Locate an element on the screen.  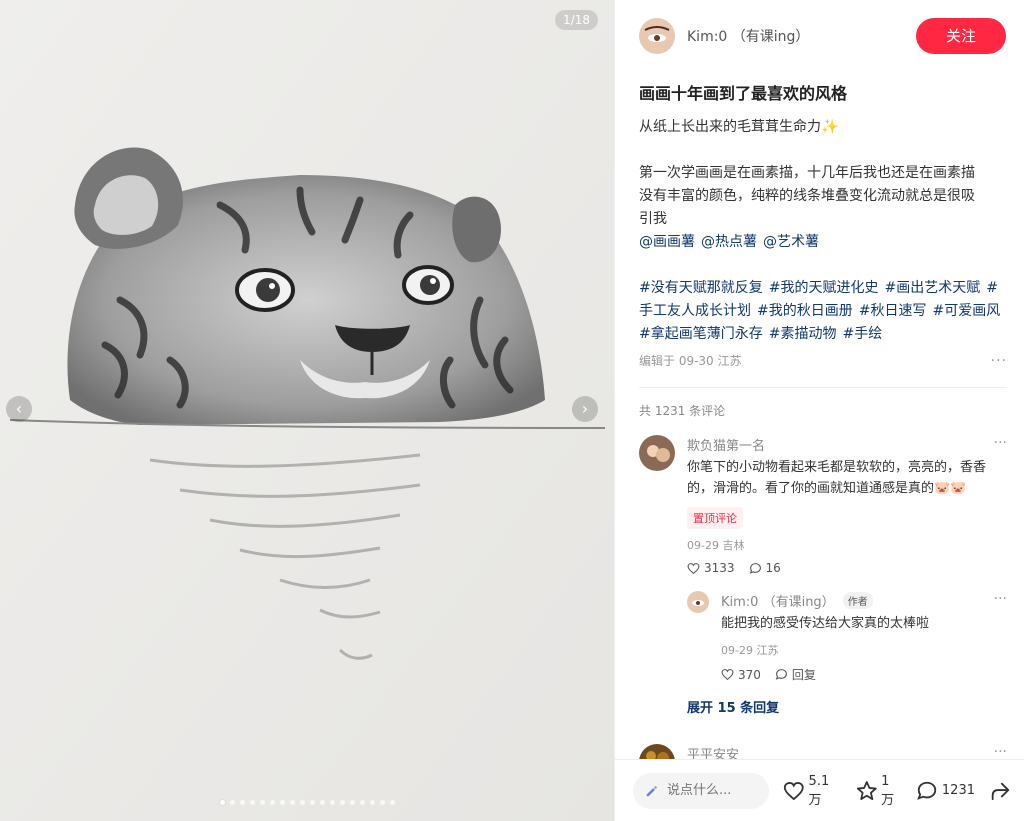
mention-link: @画画薯 is located at coordinates (667, 242).